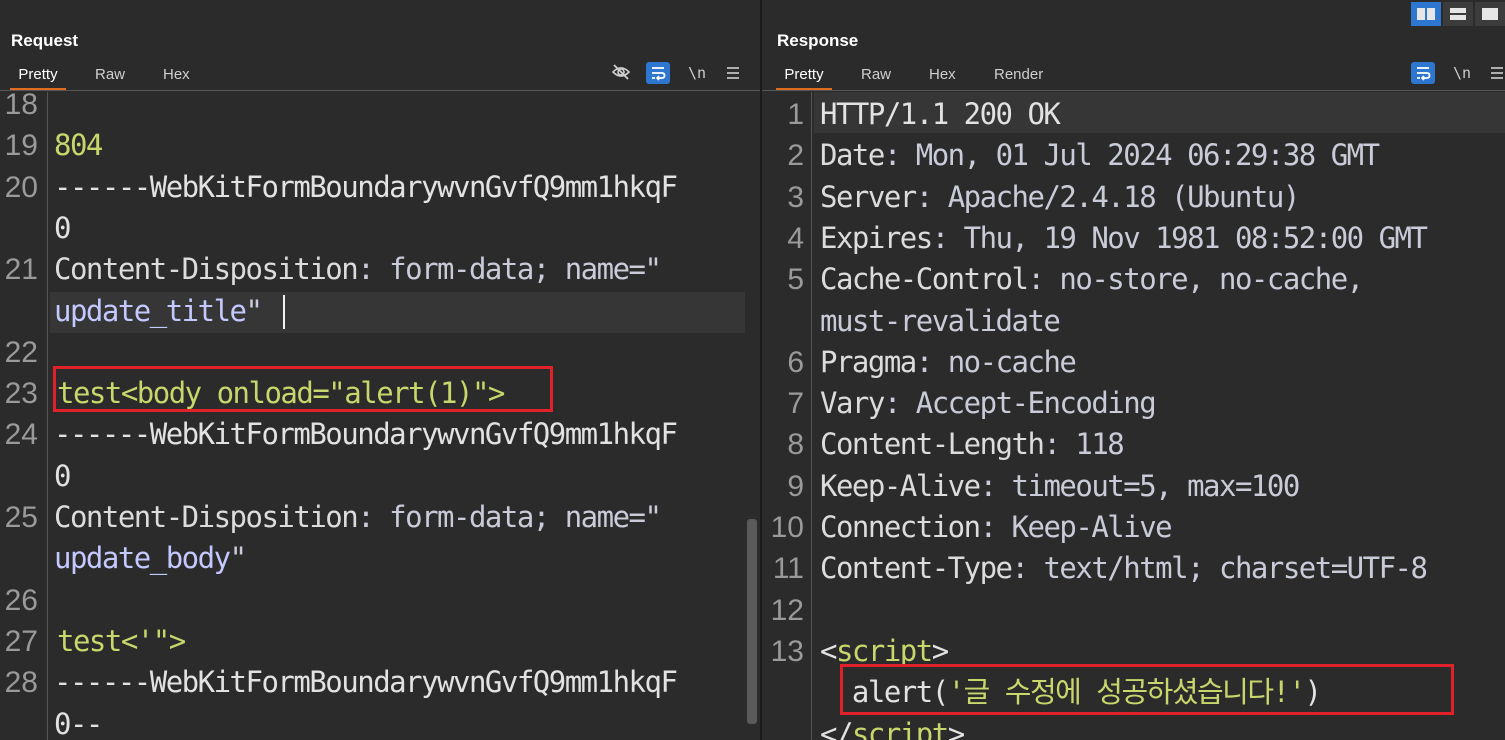 Image resolution: width=1505 pixels, height=740 pixels. Describe the element at coordinates (884, 650) in the screenshot. I see `tag-name: script` at that location.